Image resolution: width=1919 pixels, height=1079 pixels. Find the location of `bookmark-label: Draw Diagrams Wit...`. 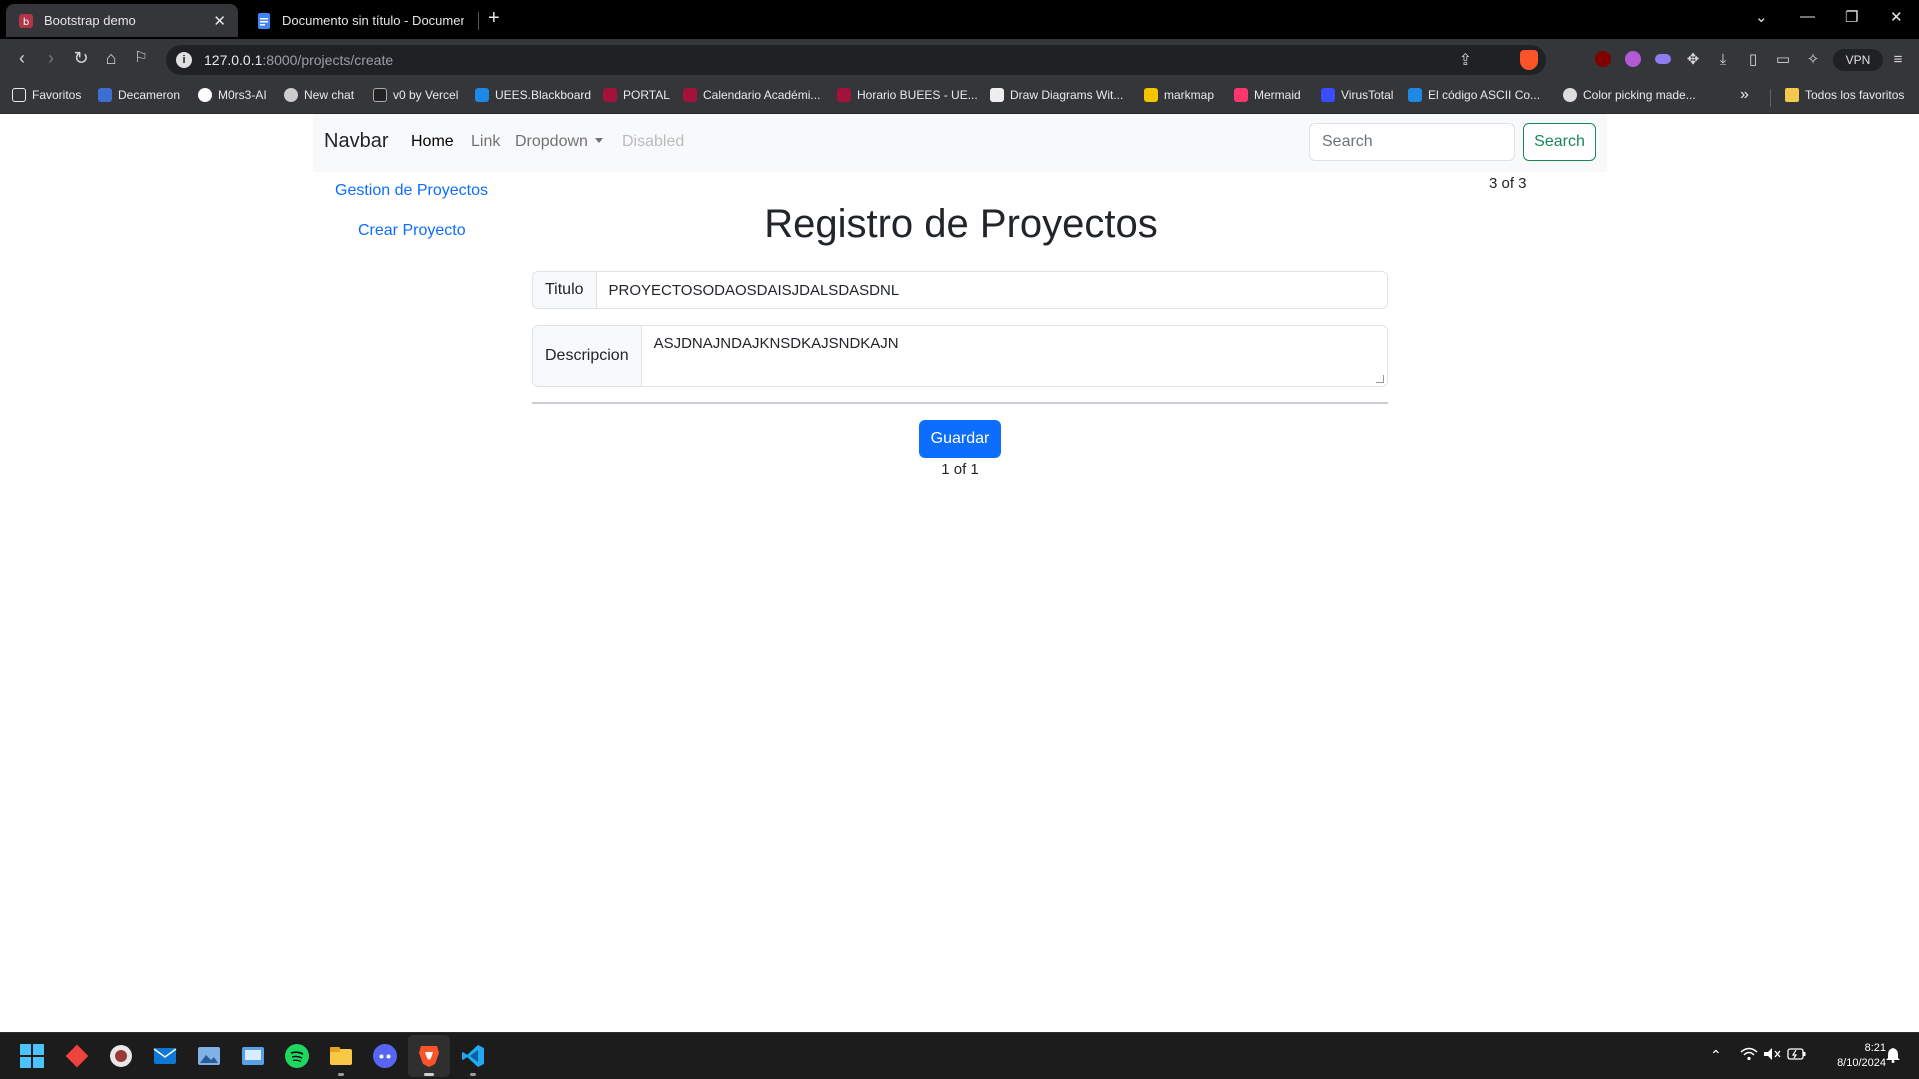

bookmark-label: Draw Diagrams Wit... is located at coordinates (1067, 95).